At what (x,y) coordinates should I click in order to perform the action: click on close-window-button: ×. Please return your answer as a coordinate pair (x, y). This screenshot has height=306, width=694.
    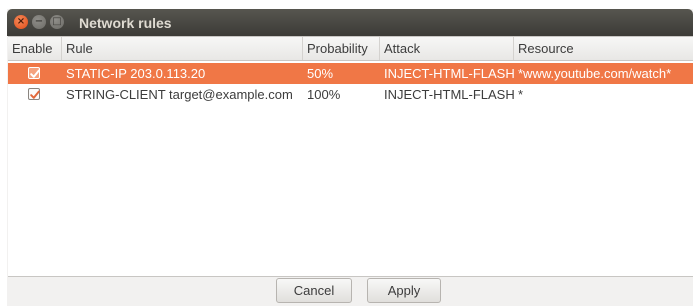
    Looking at the image, I should click on (21, 22).